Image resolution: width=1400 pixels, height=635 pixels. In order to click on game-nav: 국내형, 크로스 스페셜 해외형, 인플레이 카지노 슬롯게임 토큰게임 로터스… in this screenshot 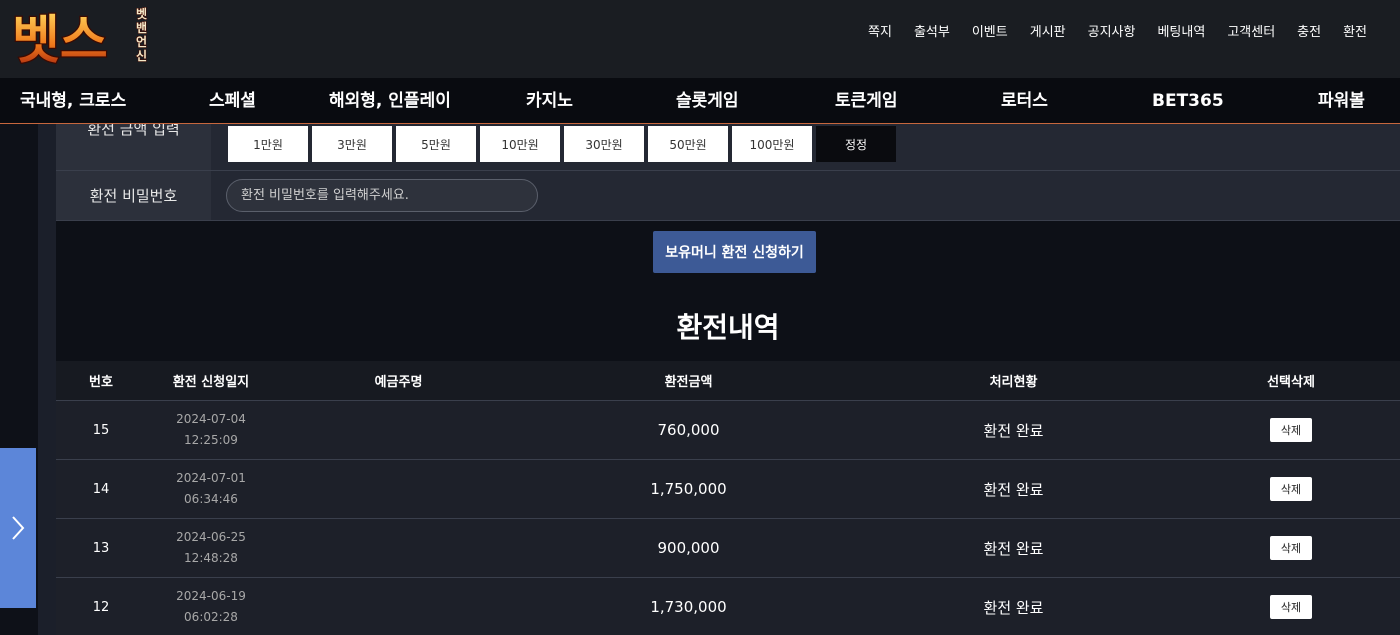, I will do `click(700, 101)`.